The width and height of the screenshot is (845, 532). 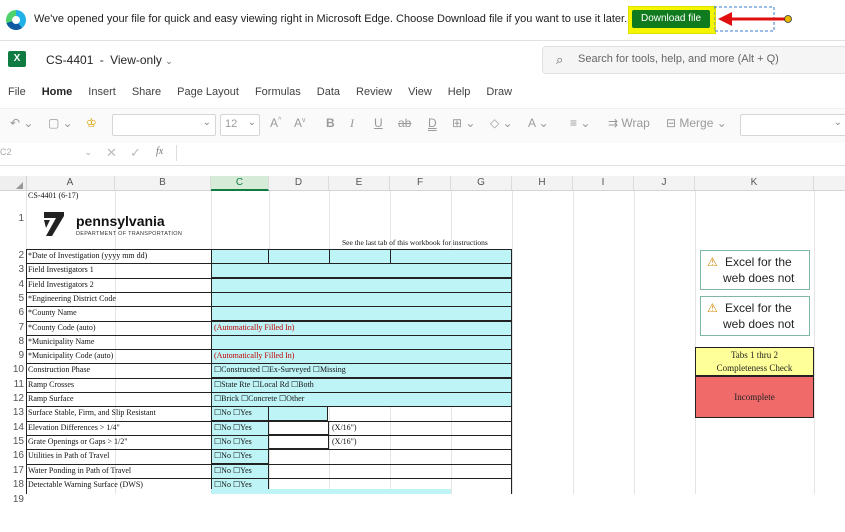 I want to click on merge-button: ⊟ Merge ⌄, so click(x=696, y=123).